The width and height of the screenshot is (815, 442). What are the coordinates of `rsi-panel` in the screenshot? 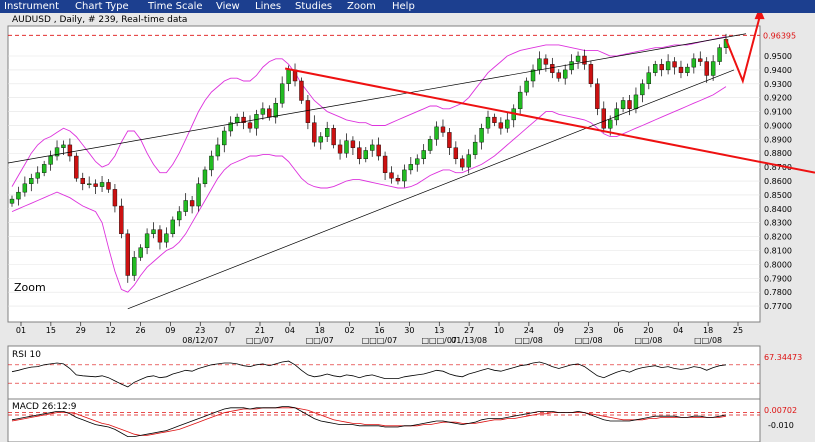 It's located at (384, 374).